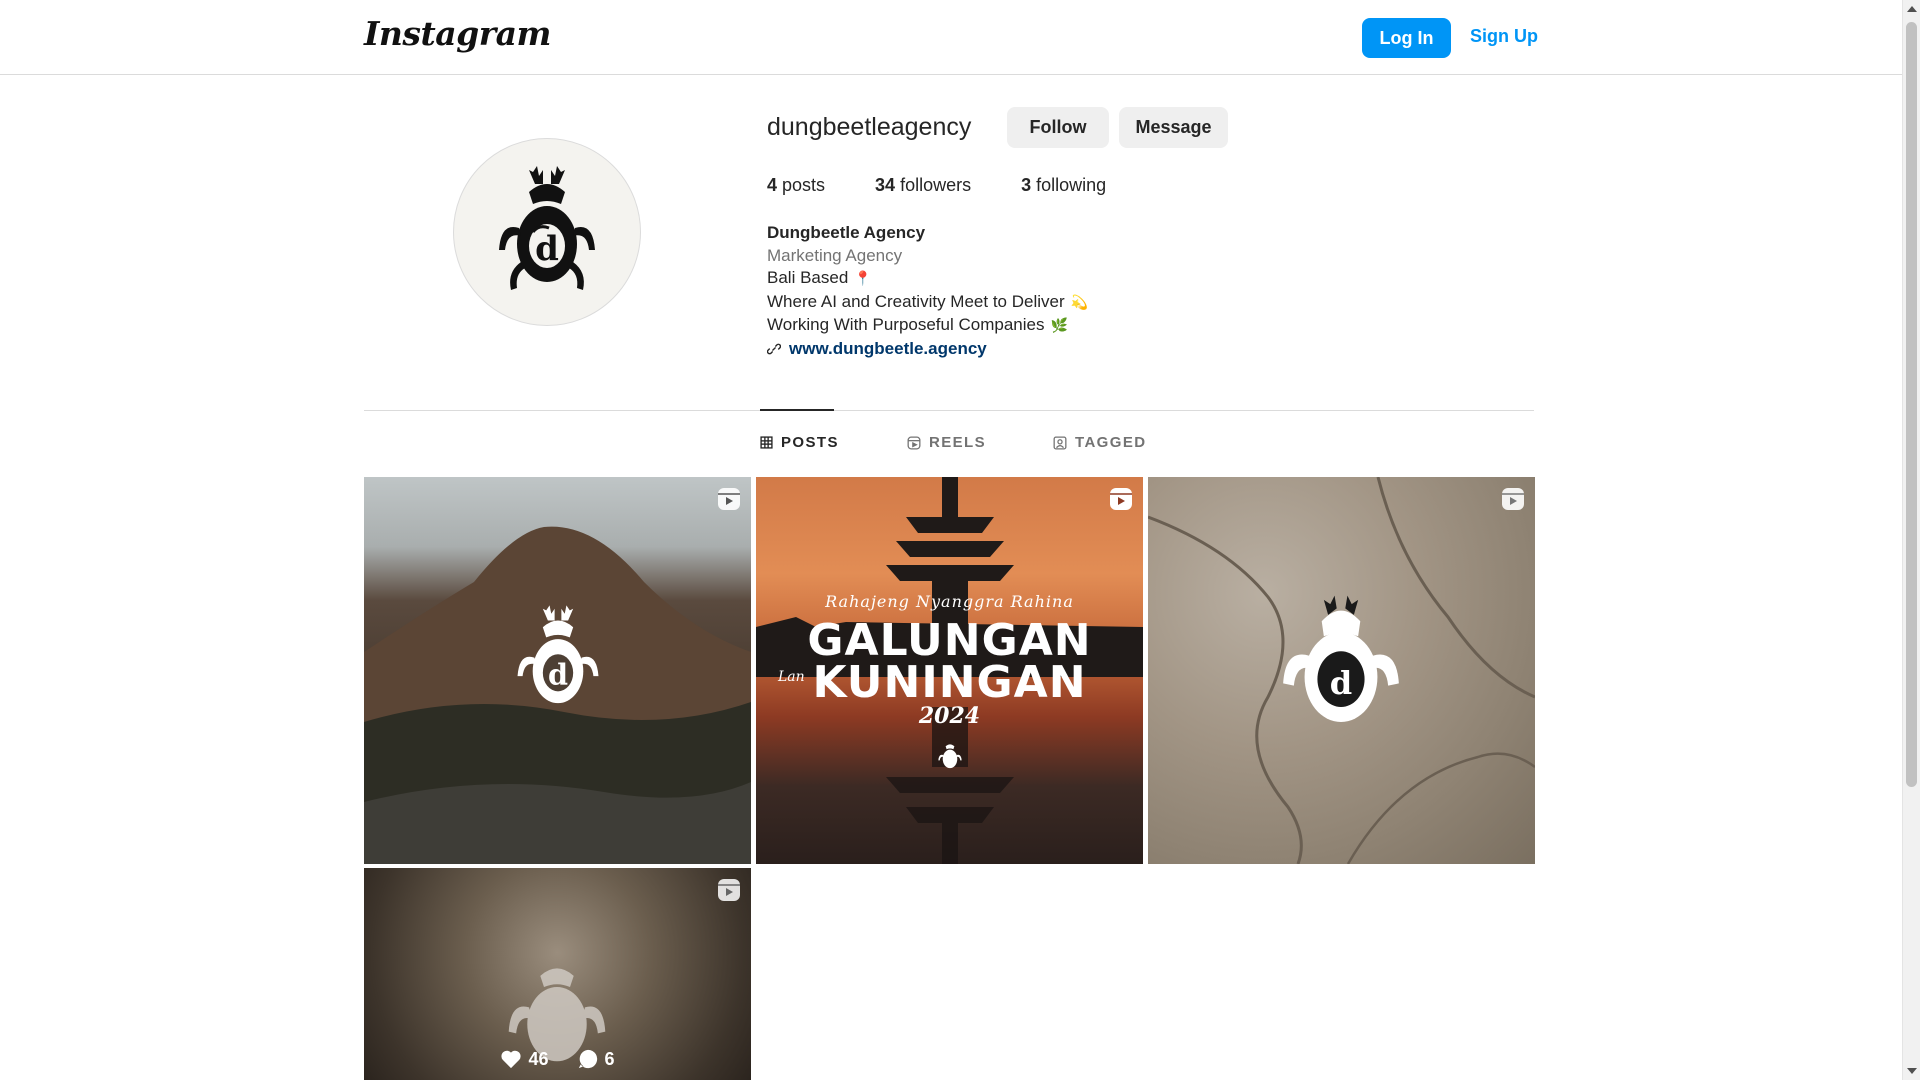  What do you see at coordinates (846, 232) in the screenshot?
I see `bio-name: Dungbeetle Agency` at bounding box center [846, 232].